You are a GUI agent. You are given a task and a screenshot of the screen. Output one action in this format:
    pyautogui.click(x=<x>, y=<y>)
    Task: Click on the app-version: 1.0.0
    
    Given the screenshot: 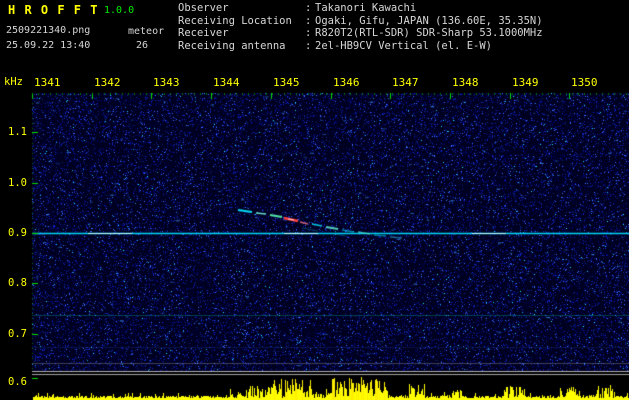 What is the action you would take?
    pyautogui.click(x=119, y=10)
    